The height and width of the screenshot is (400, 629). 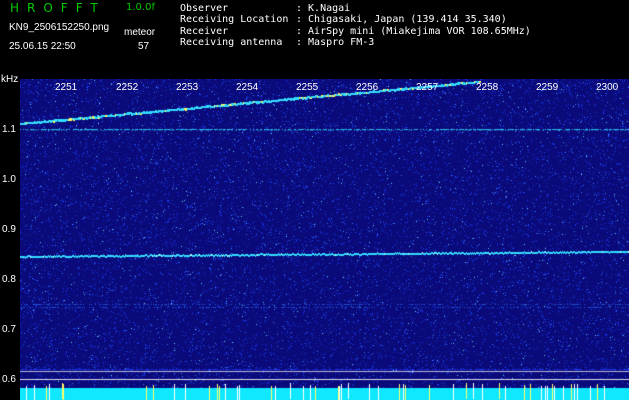 What do you see at coordinates (42, 46) in the screenshot?
I see `datetime-label: 25.06.15 22:50` at bounding box center [42, 46].